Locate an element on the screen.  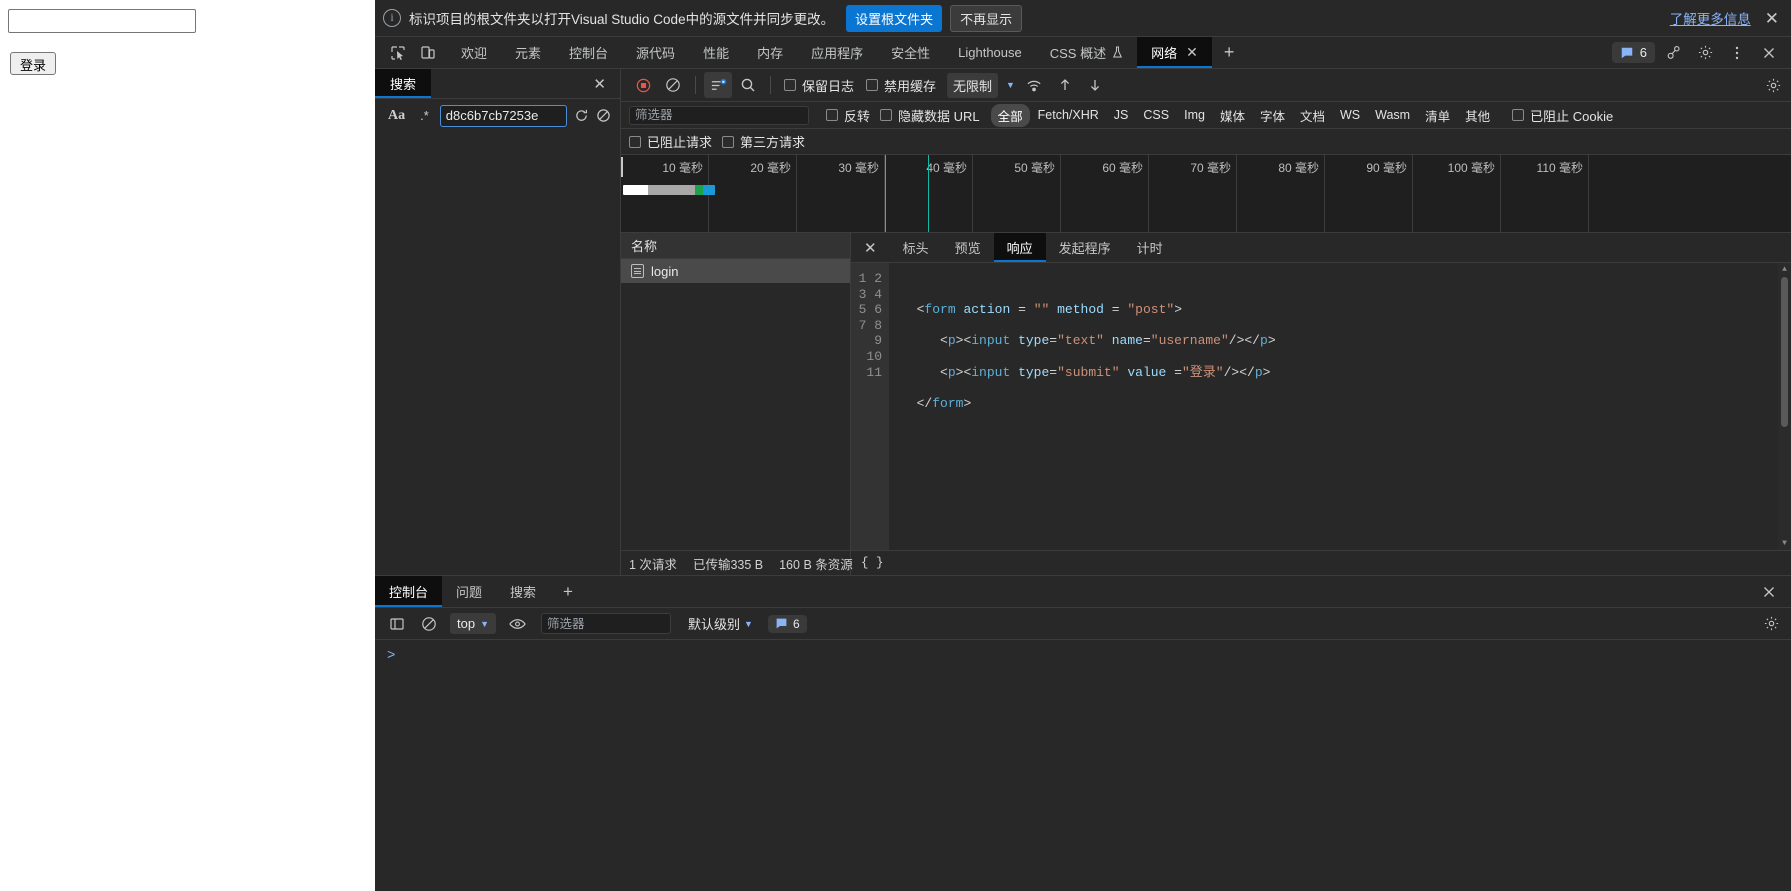
tab-performance: 性能 is located at coordinates (716, 52).